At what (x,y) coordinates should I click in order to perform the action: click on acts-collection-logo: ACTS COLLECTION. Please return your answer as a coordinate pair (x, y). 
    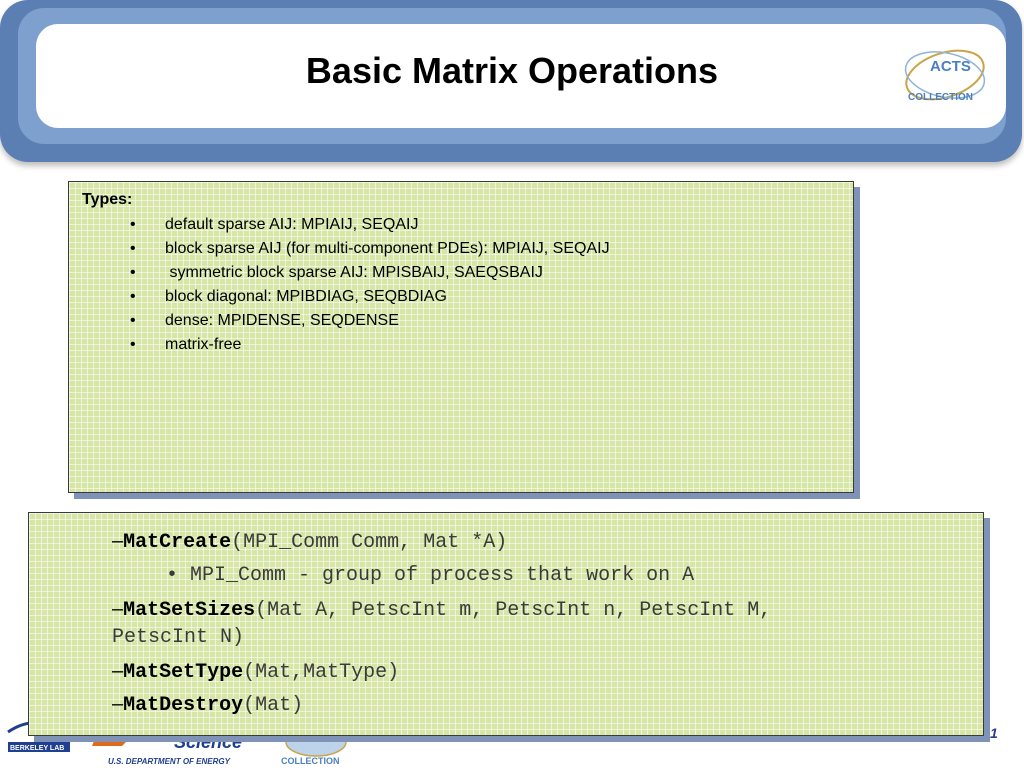
    Looking at the image, I should click on (945, 75).